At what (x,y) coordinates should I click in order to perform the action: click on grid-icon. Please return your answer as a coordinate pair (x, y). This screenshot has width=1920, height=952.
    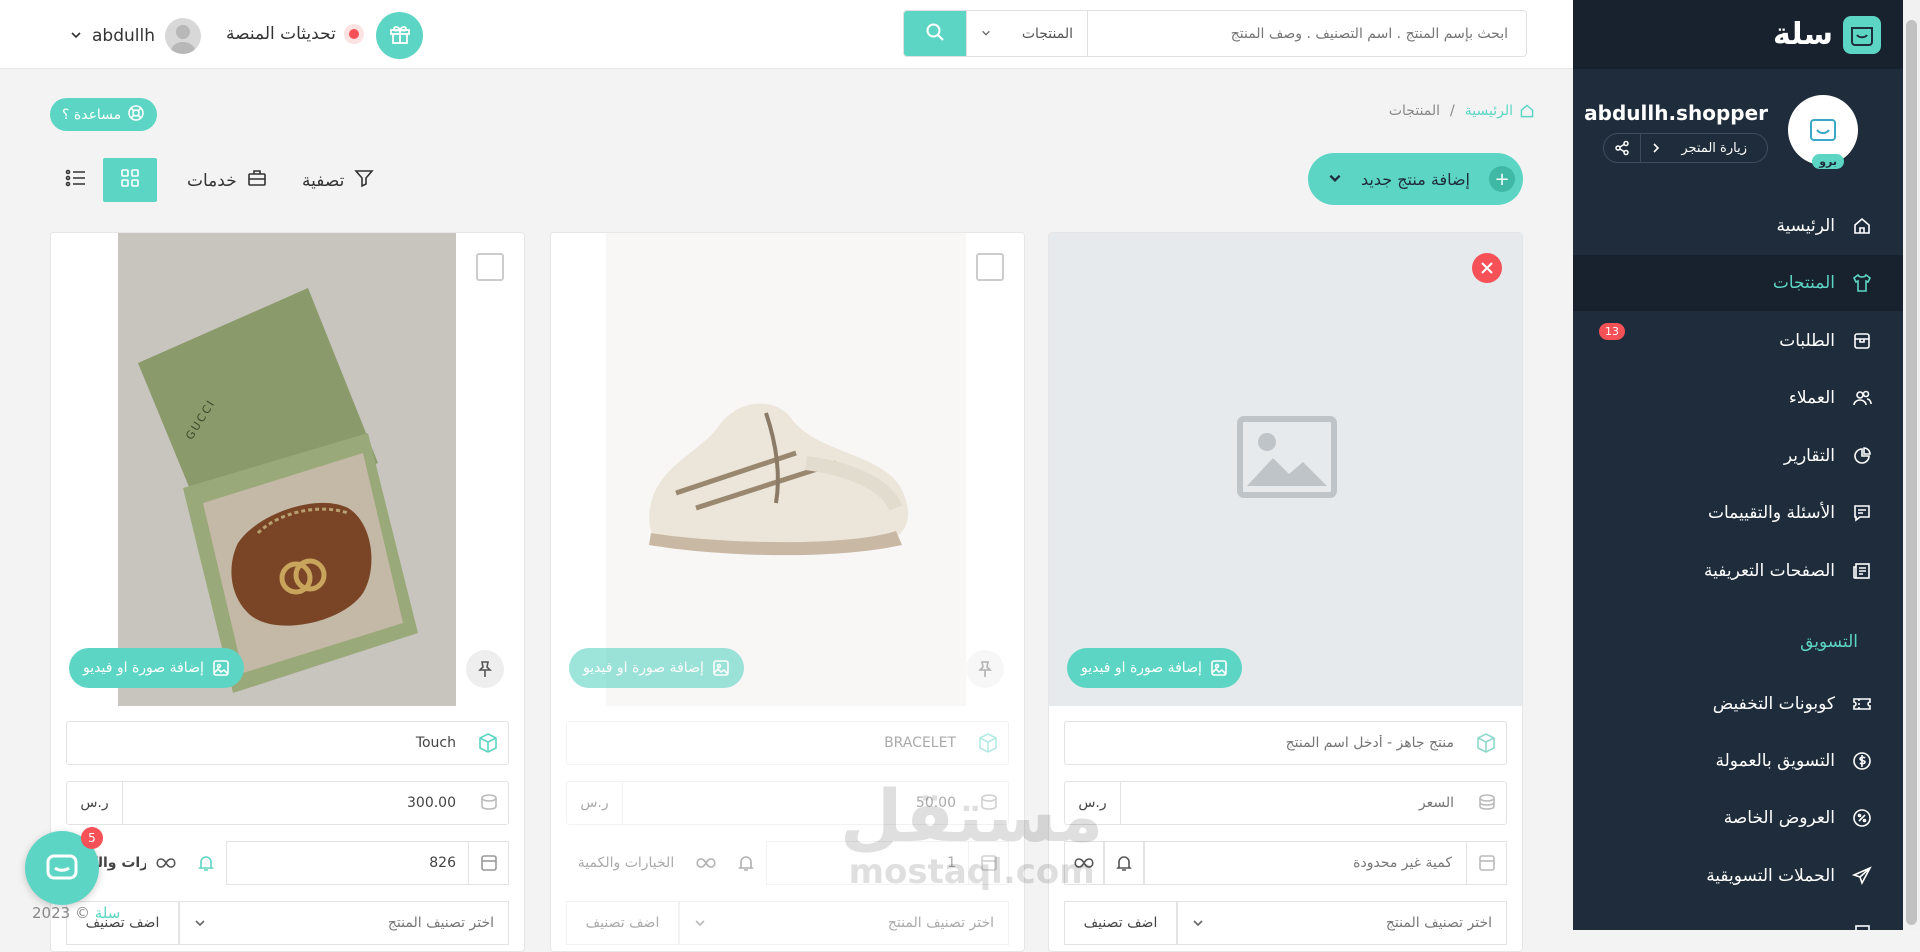
    Looking at the image, I should click on (130, 180).